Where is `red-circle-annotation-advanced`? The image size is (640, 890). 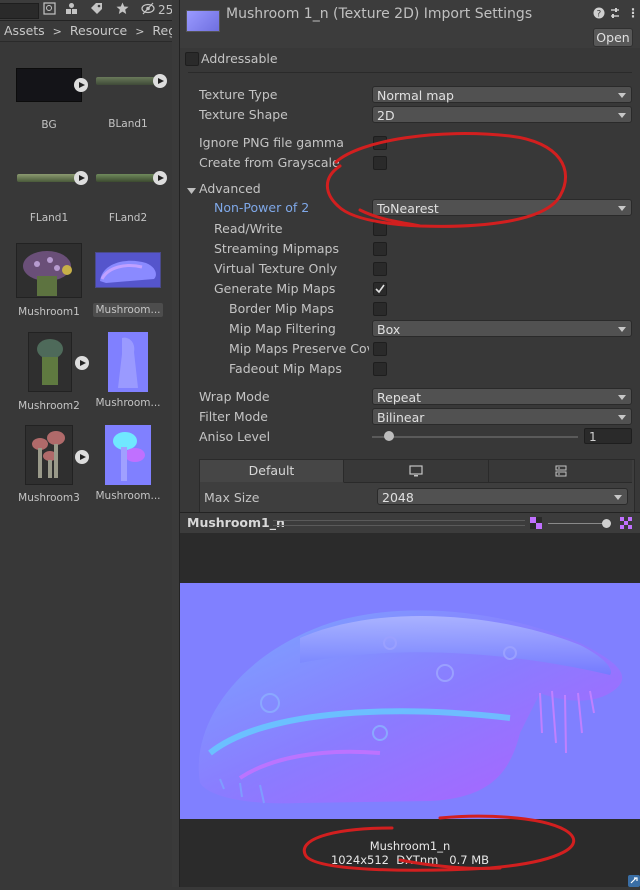 red-circle-annotation-advanced is located at coordinates (446, 180).